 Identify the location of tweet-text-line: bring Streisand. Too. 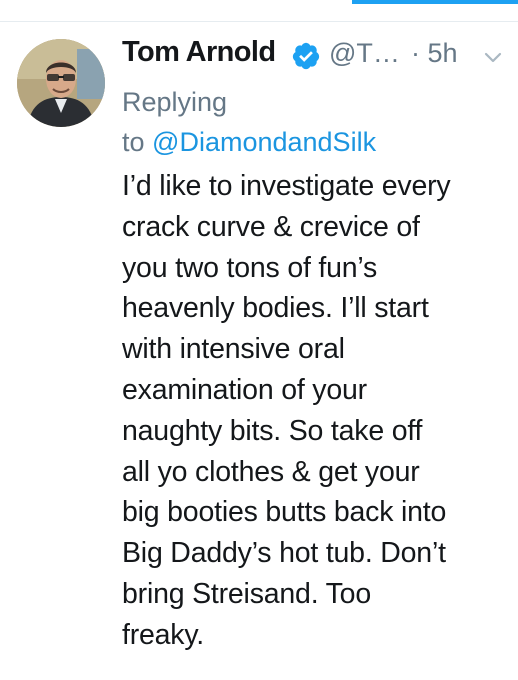
(246, 593).